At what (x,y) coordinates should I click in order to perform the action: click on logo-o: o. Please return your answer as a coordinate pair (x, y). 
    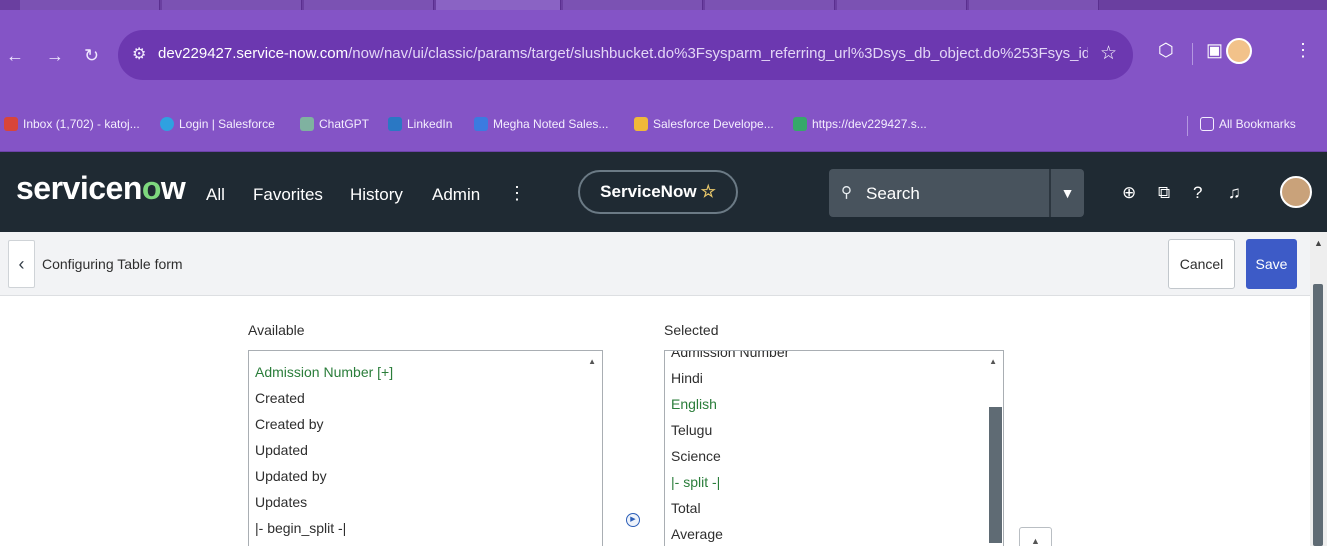
    Looking at the image, I should click on (151, 188).